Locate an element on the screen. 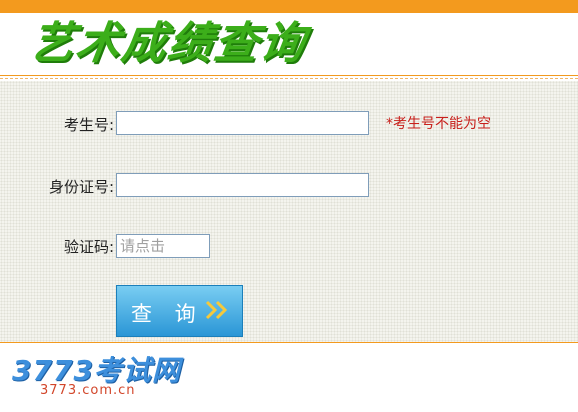 Image resolution: width=578 pixels, height=412 pixels. id-number-label: 身份证号: is located at coordinates (81, 187).